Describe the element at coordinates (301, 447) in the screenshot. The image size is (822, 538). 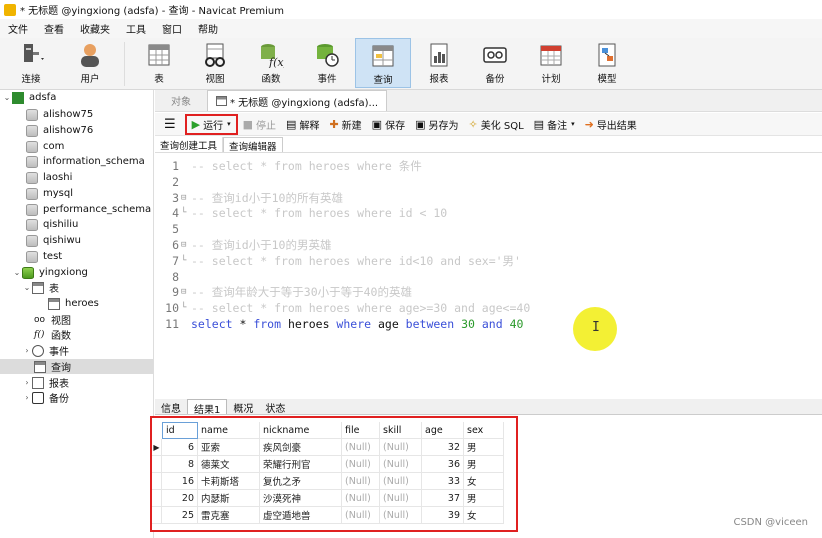
I see `table-cell: 疾风剑豪` at that location.